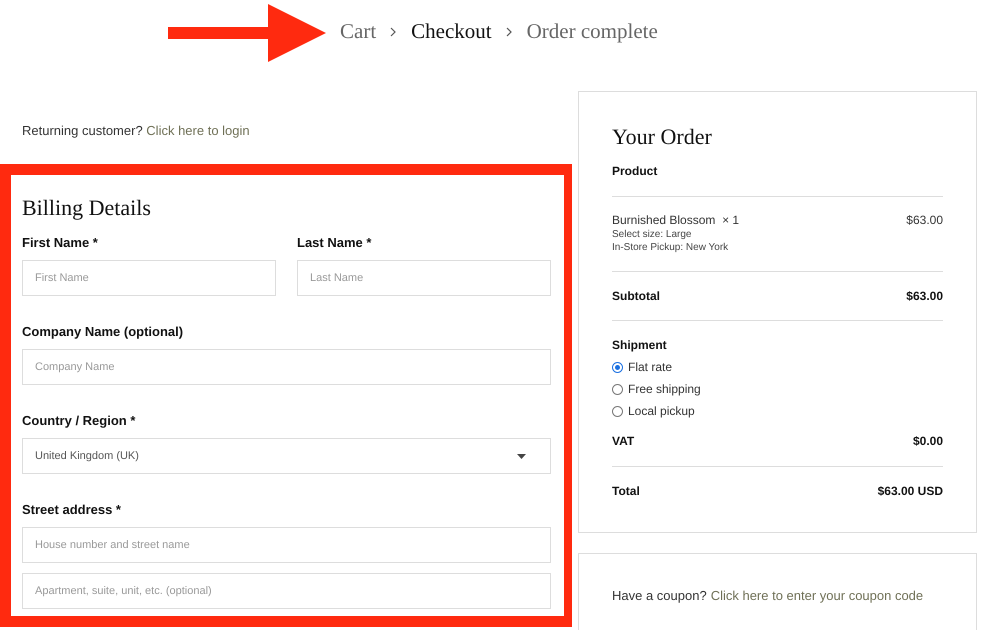 This screenshot has width=1000, height=630. I want to click on subtotal-label: Subtotal, so click(636, 296).